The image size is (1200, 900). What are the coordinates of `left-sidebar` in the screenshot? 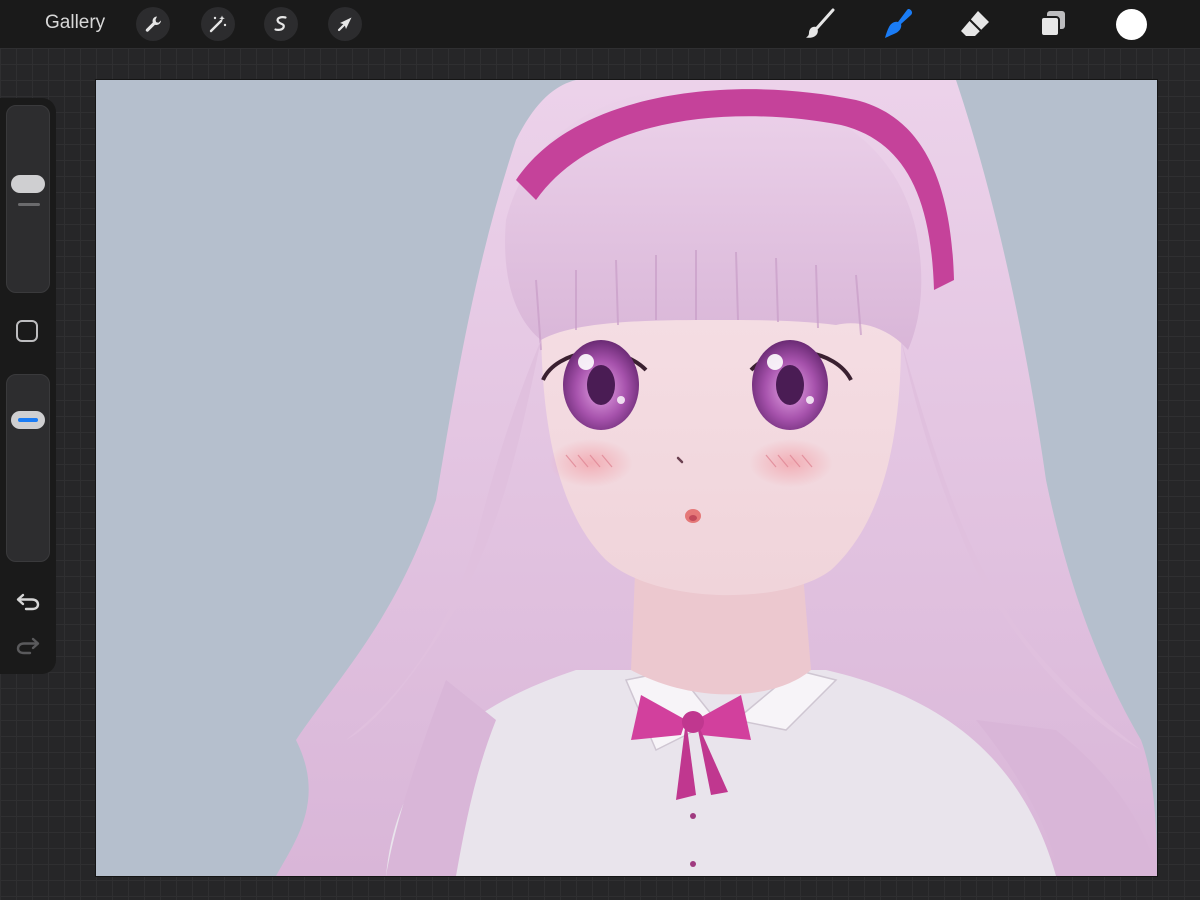 It's located at (28, 386).